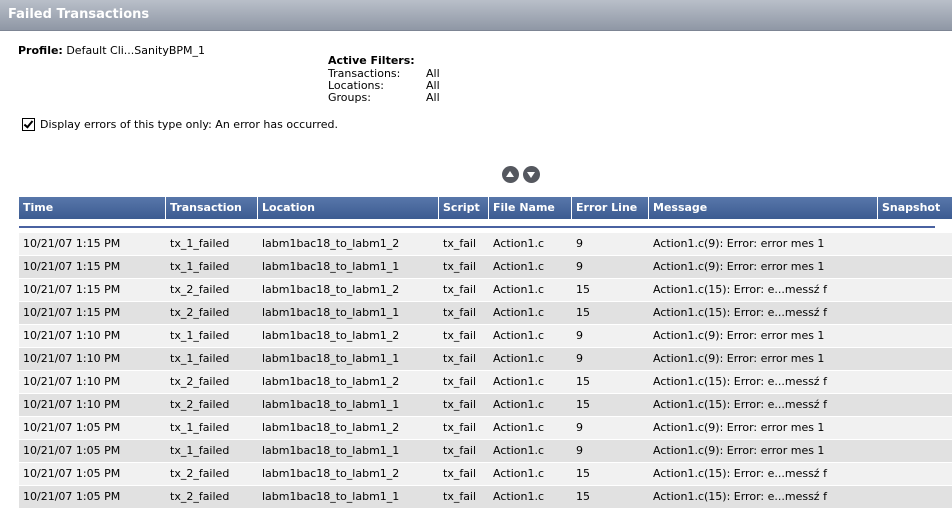  What do you see at coordinates (530, 208) in the screenshot?
I see `column-header-file-name: File Name` at bounding box center [530, 208].